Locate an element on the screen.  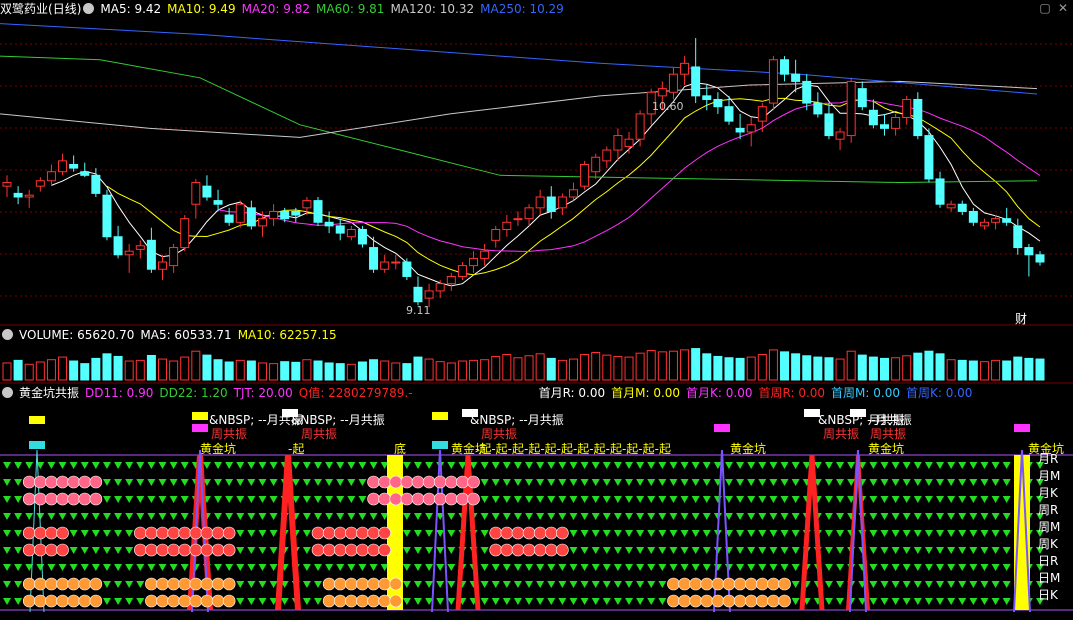
zhou-label-d: 周共振 is located at coordinates (841, 434).